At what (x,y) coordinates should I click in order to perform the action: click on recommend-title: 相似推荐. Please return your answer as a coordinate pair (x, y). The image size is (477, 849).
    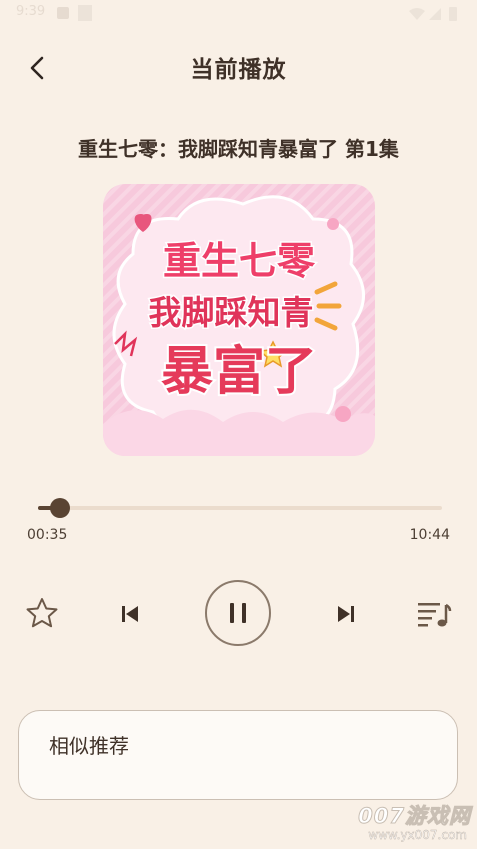
    Looking at the image, I should click on (89, 746).